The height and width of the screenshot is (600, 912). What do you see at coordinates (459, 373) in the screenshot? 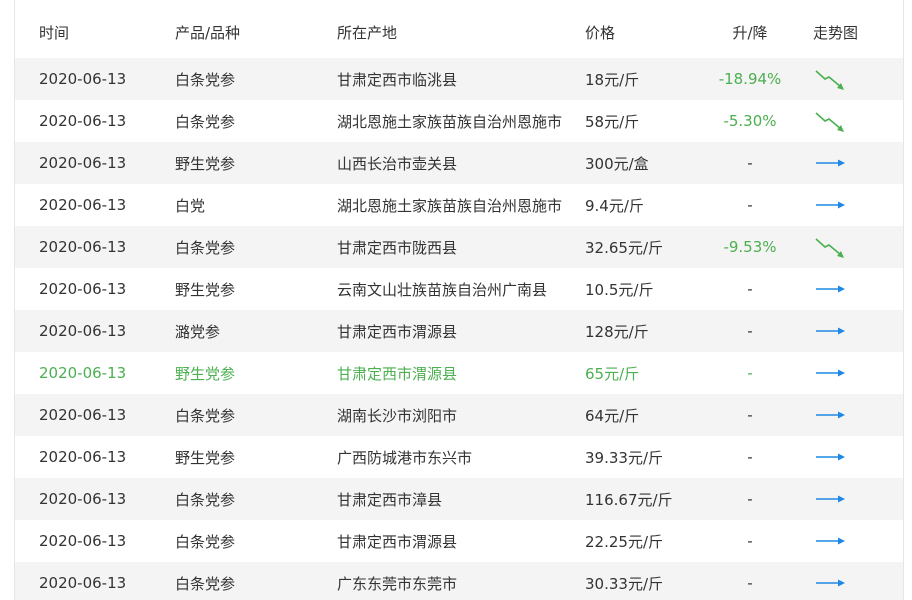
I see `table-row: 2020-06-13 野生党参 甘肃定西市渭源县 65元/斤 -` at bounding box center [459, 373].